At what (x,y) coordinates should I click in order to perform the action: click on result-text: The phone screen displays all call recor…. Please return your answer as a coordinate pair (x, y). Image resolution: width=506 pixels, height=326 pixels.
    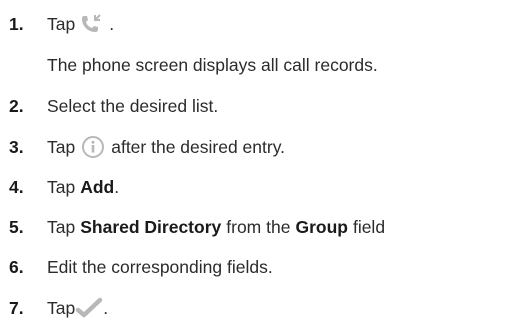
    Looking at the image, I should click on (212, 64).